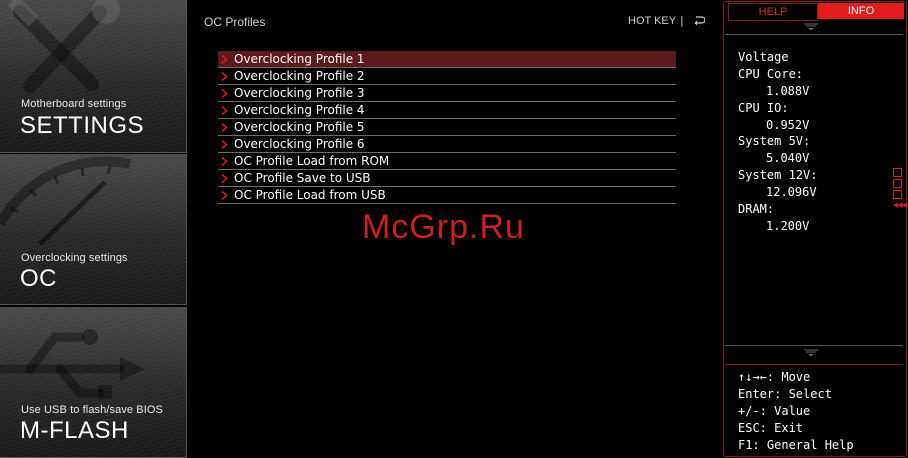 This screenshot has height=458, width=908. What do you see at coordinates (447, 161) in the screenshot?
I see `menu-item-load-from-rom: OC Profile Load from ROM` at bounding box center [447, 161].